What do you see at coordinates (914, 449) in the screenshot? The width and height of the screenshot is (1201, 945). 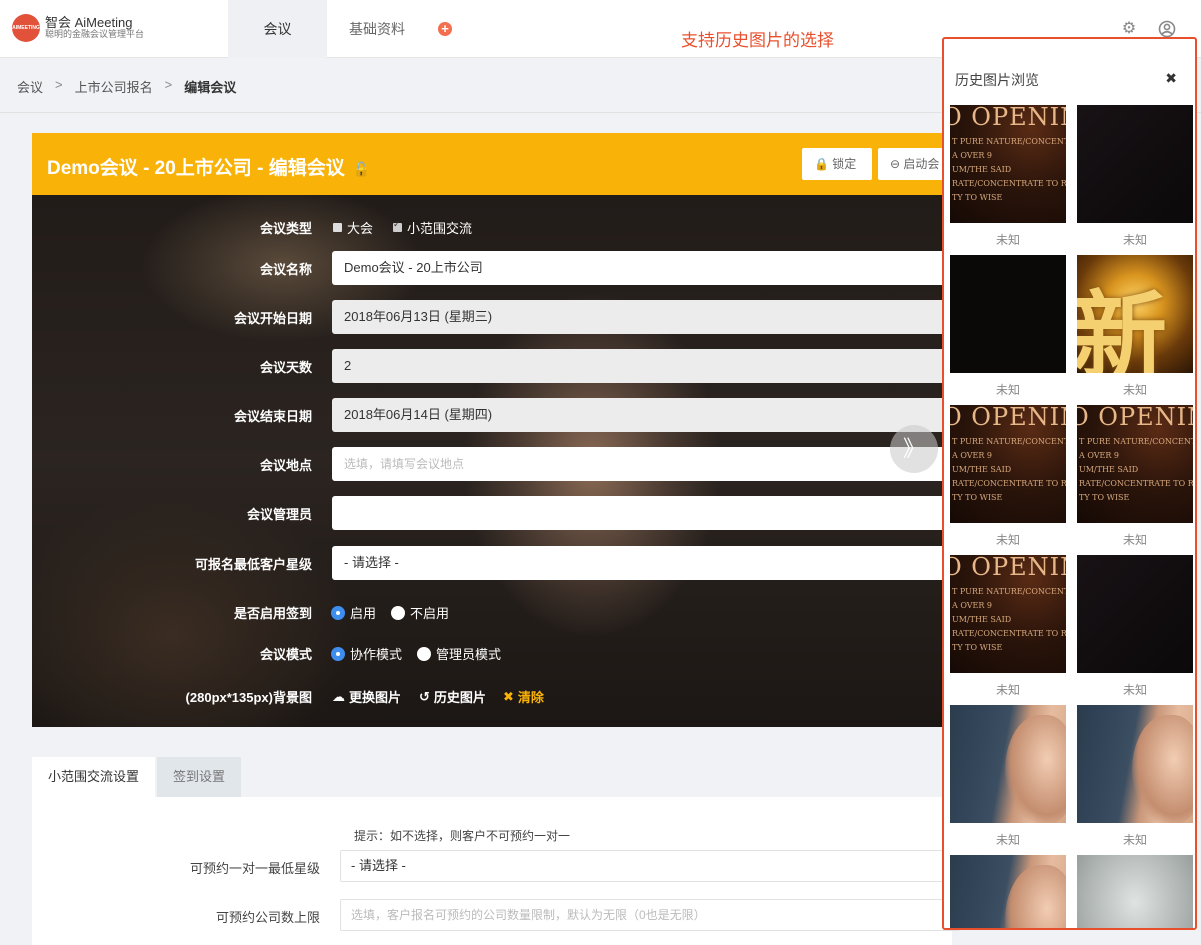 I see `next-arrow-icon: 》` at bounding box center [914, 449].